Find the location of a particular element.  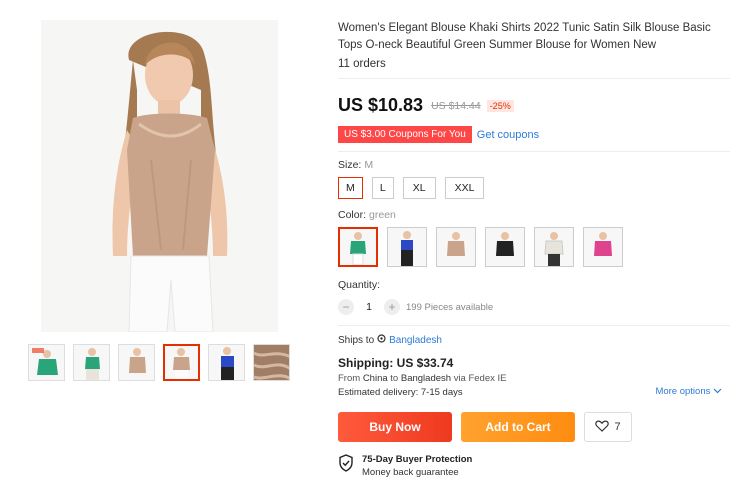

color-options is located at coordinates (534, 247).